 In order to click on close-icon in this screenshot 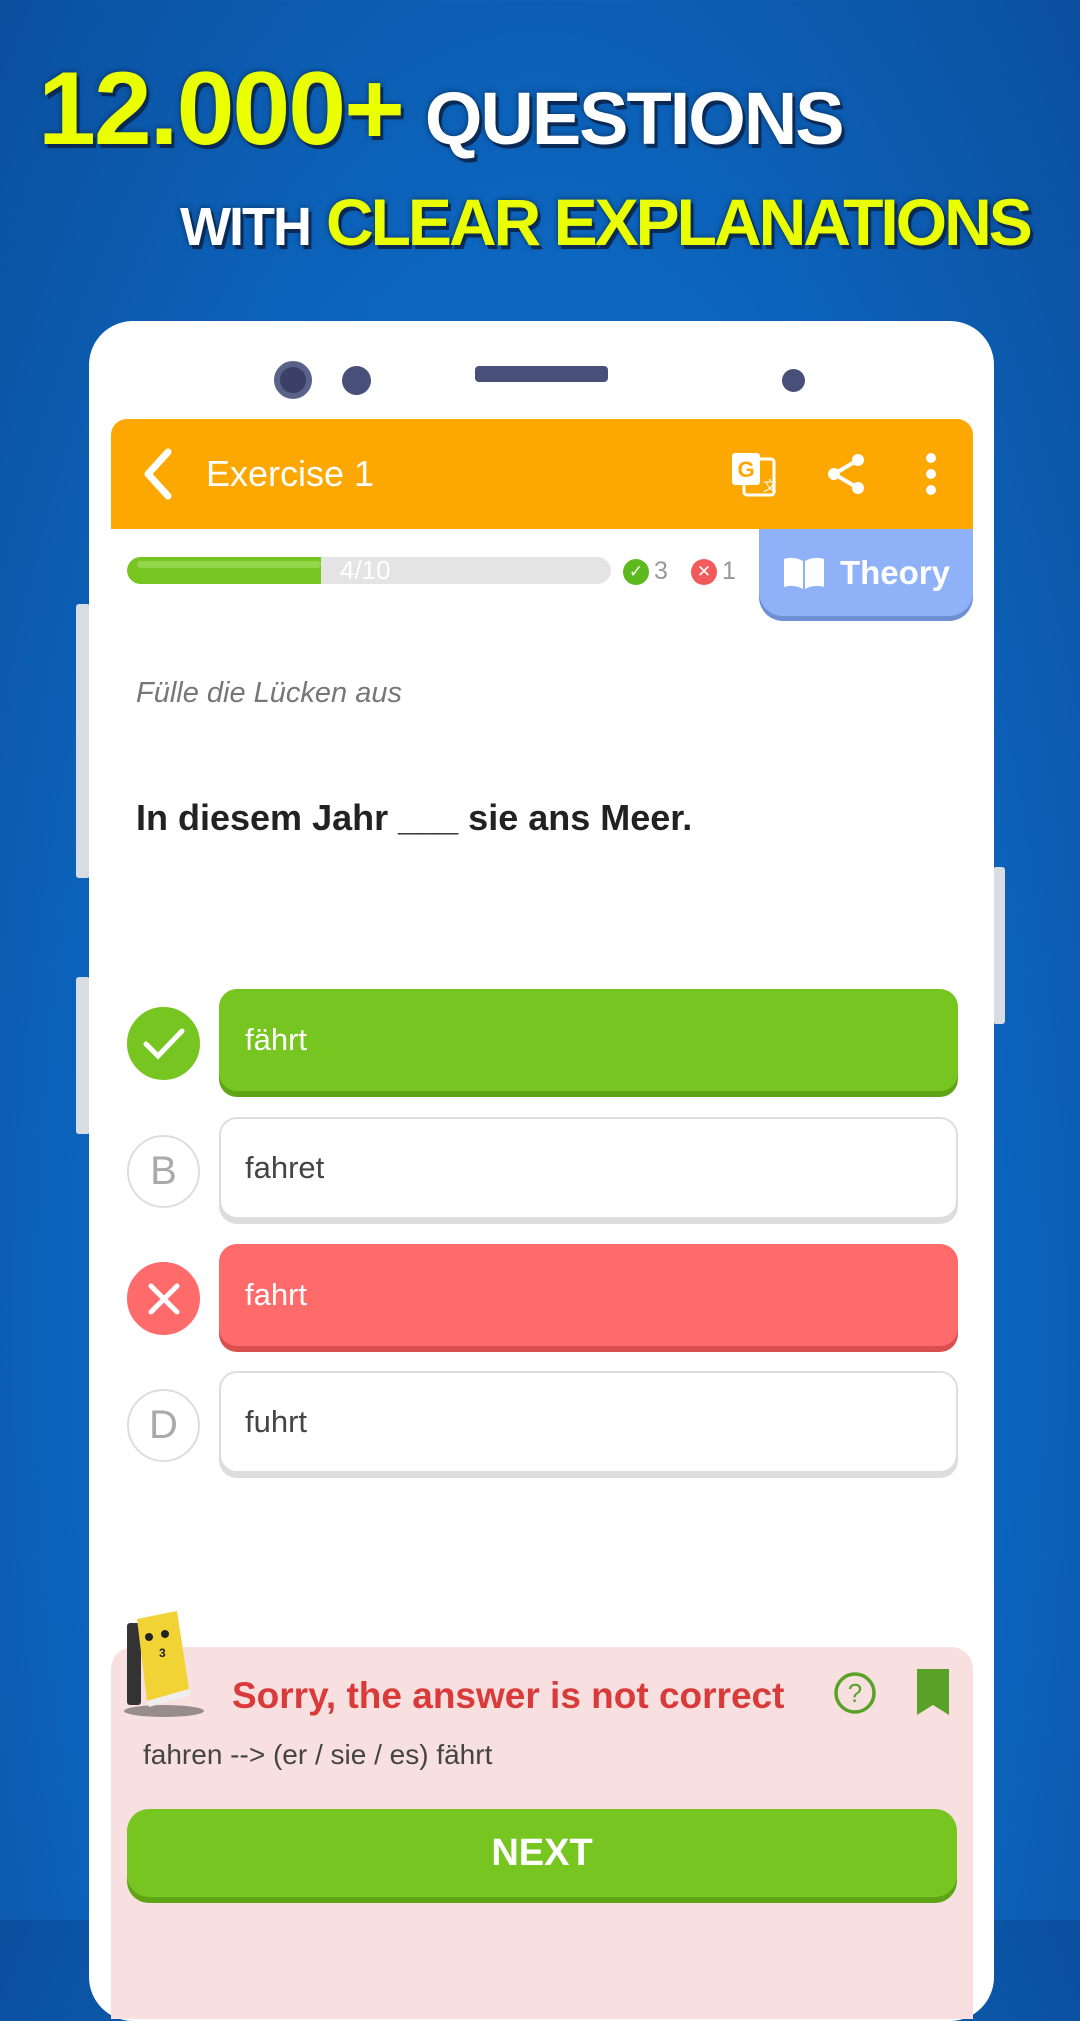, I will do `click(163, 1298)`.